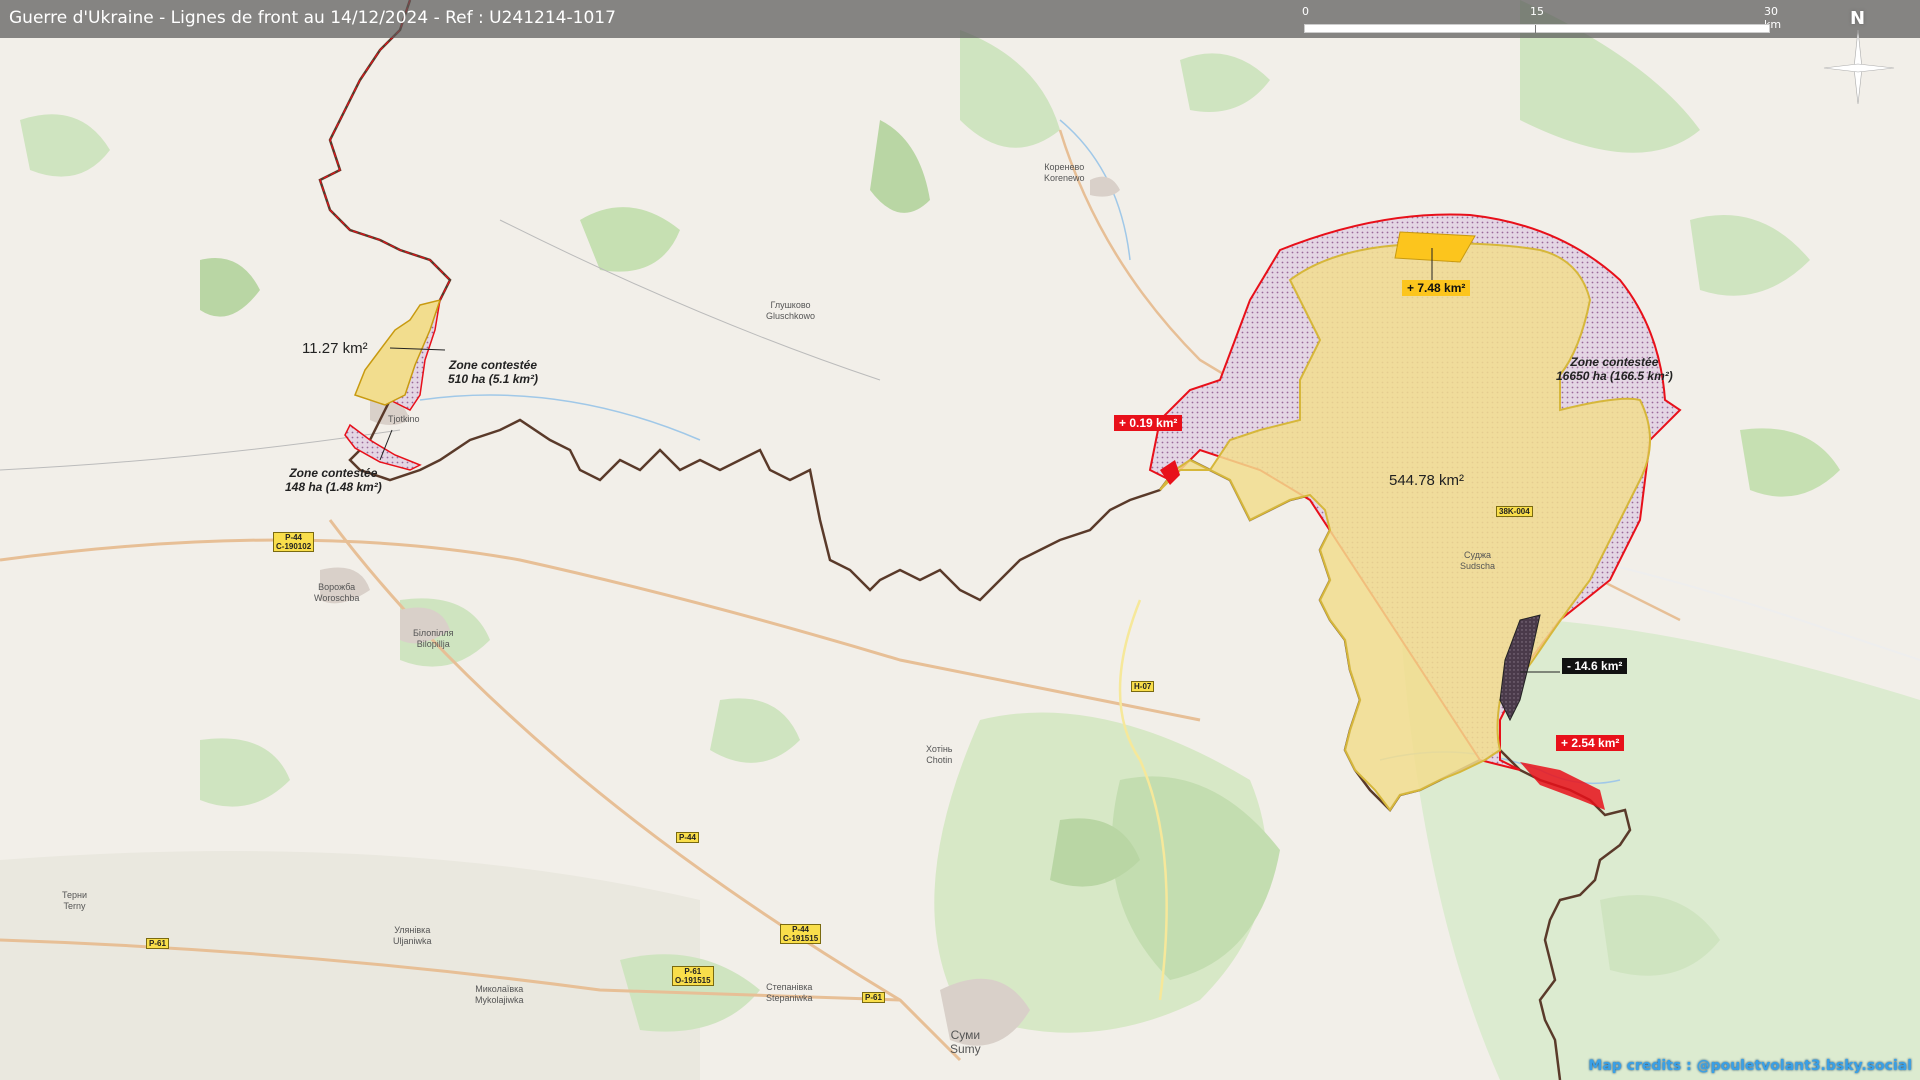 The height and width of the screenshot is (1080, 1920). What do you see at coordinates (1541, 20) in the screenshot?
I see `scale-bar: 0 15 30 km` at bounding box center [1541, 20].